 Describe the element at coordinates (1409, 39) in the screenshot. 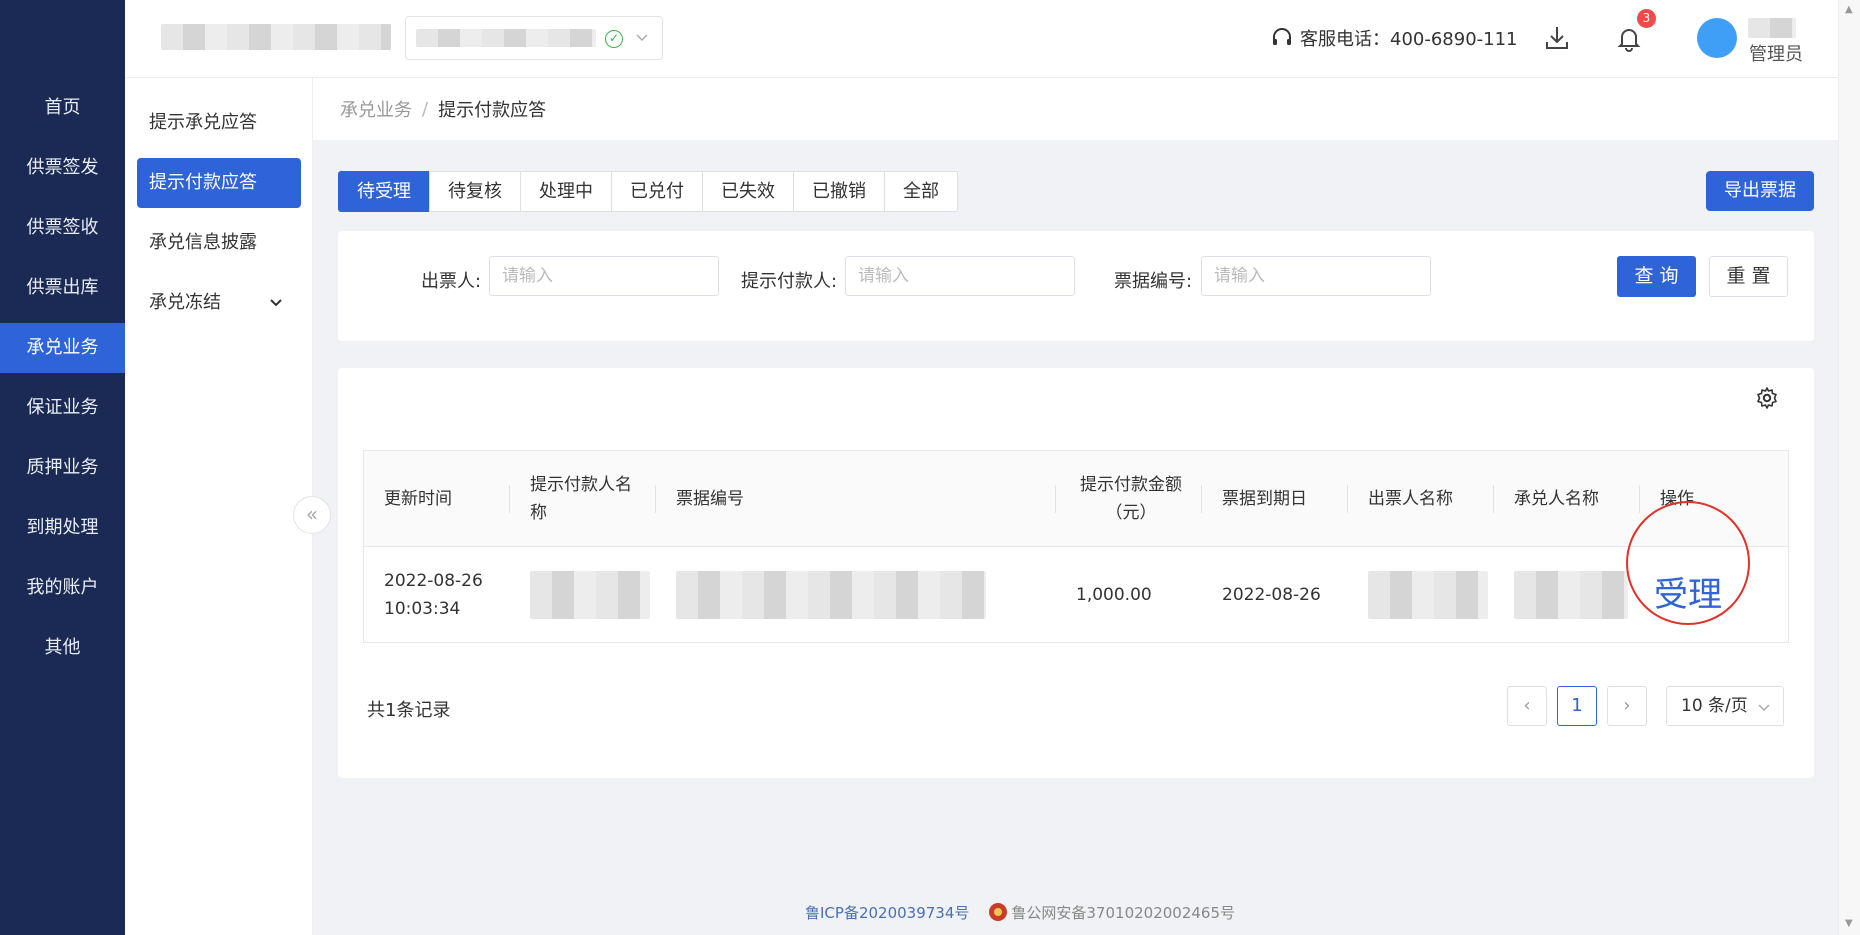

I see `hotline-text: 客服电话：400-6890-111` at that location.